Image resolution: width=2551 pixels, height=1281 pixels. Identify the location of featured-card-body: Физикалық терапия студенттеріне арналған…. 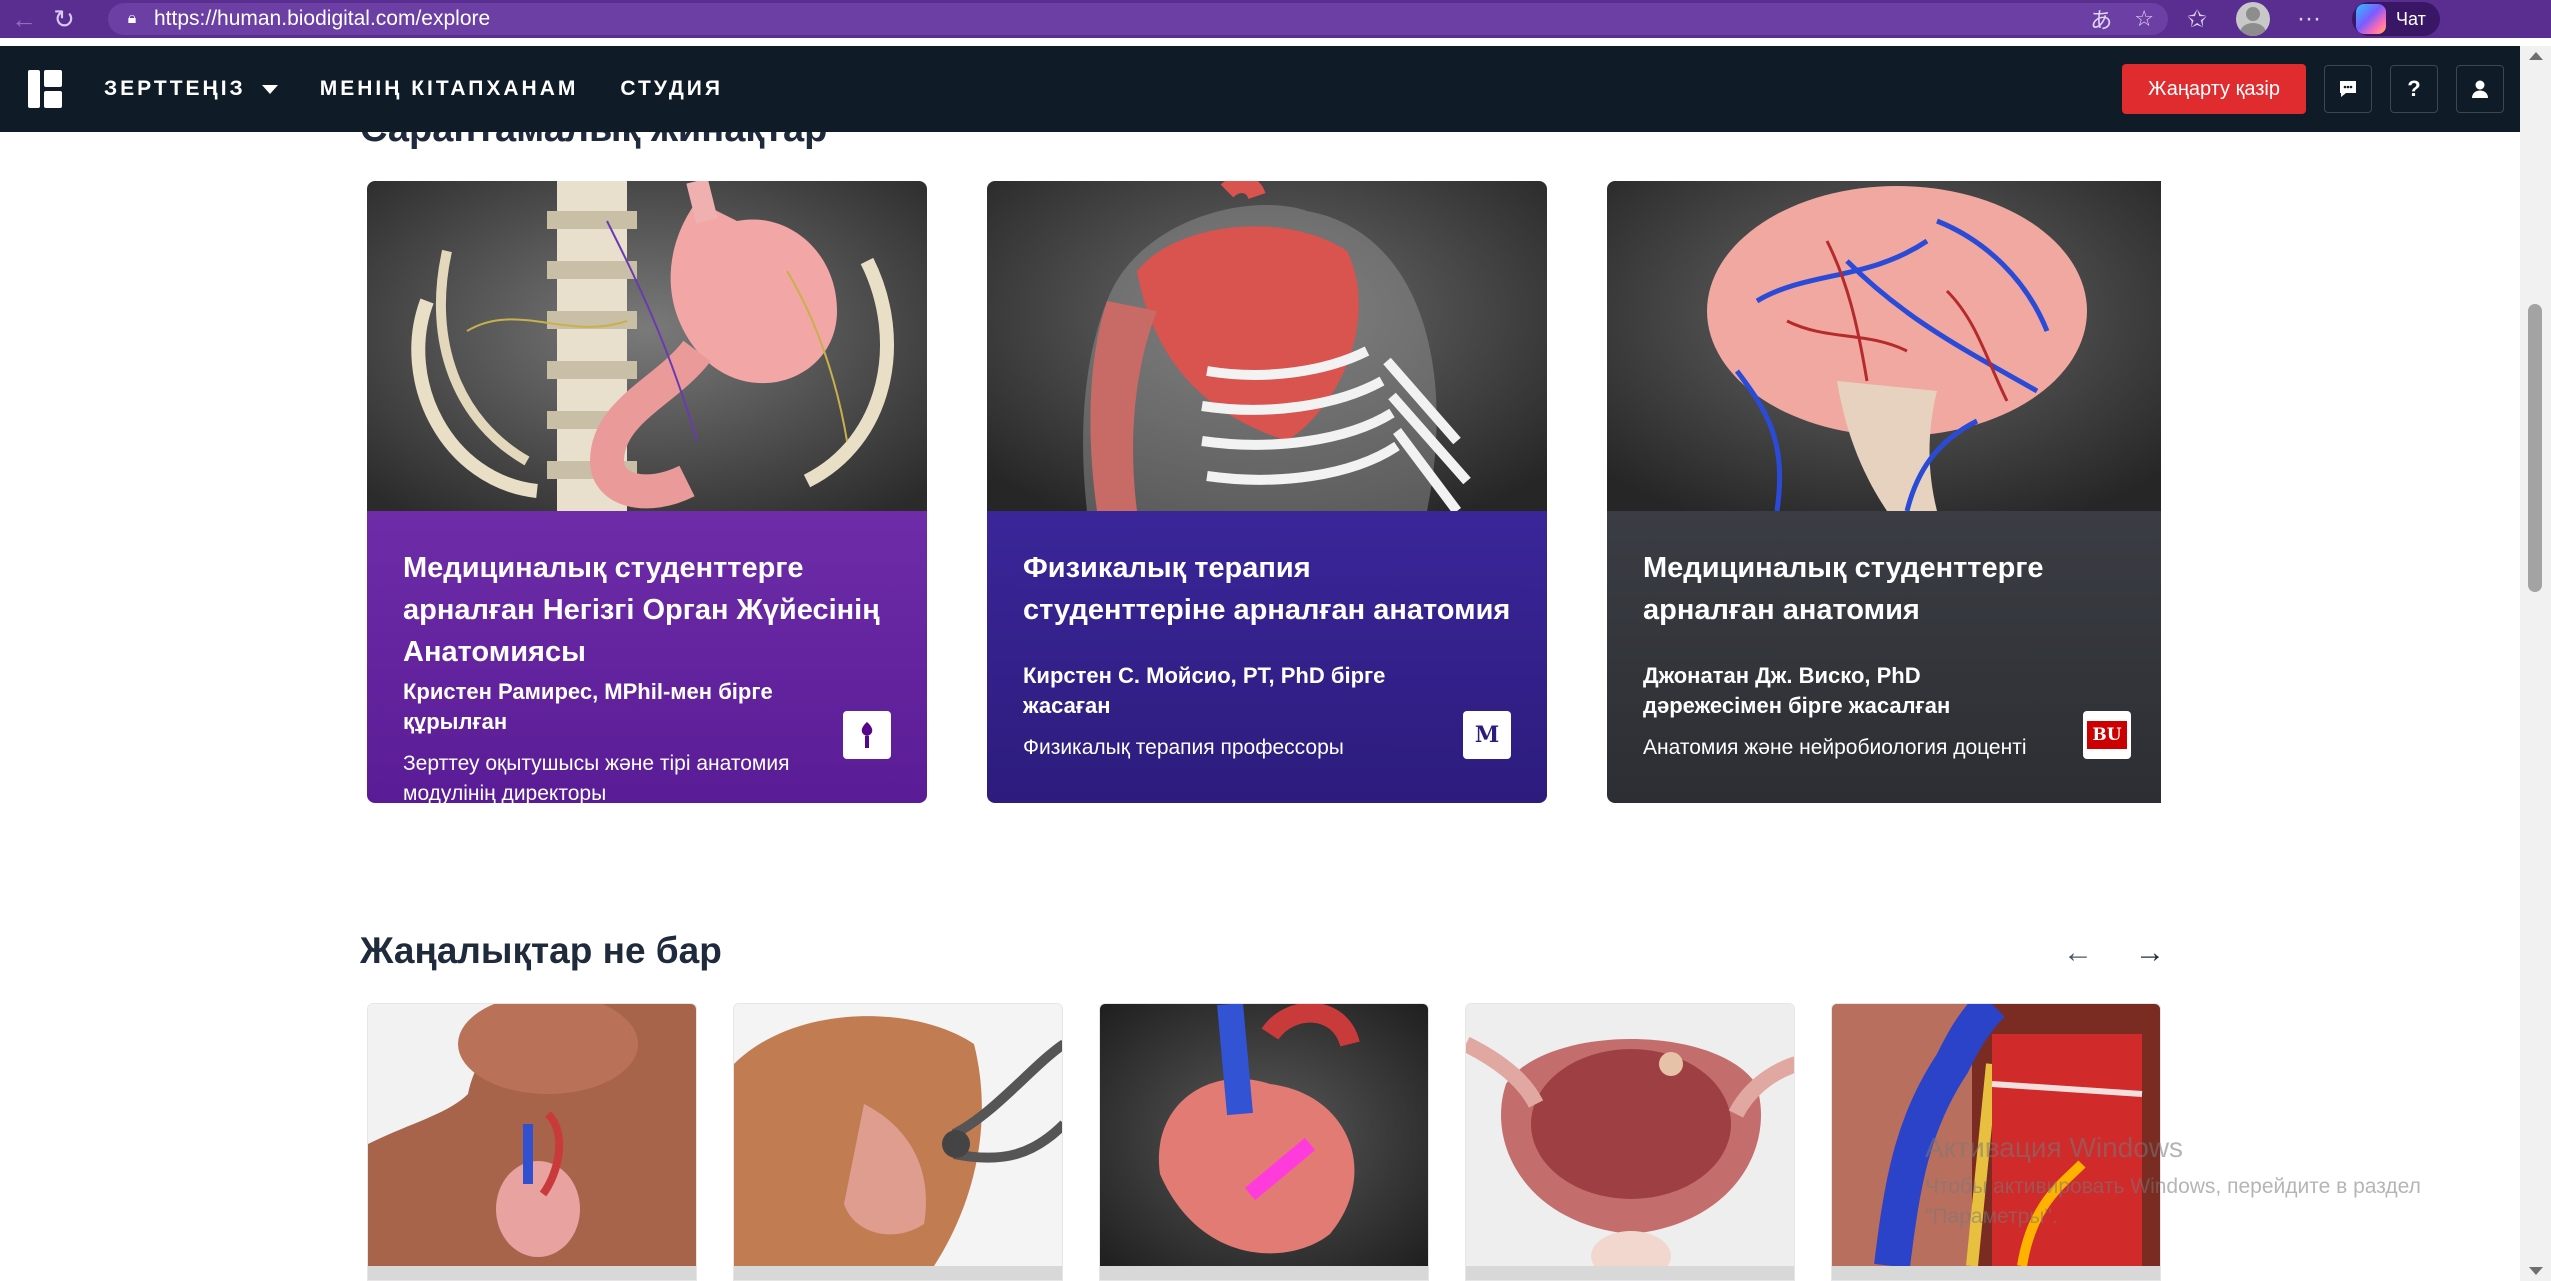
(1267, 657).